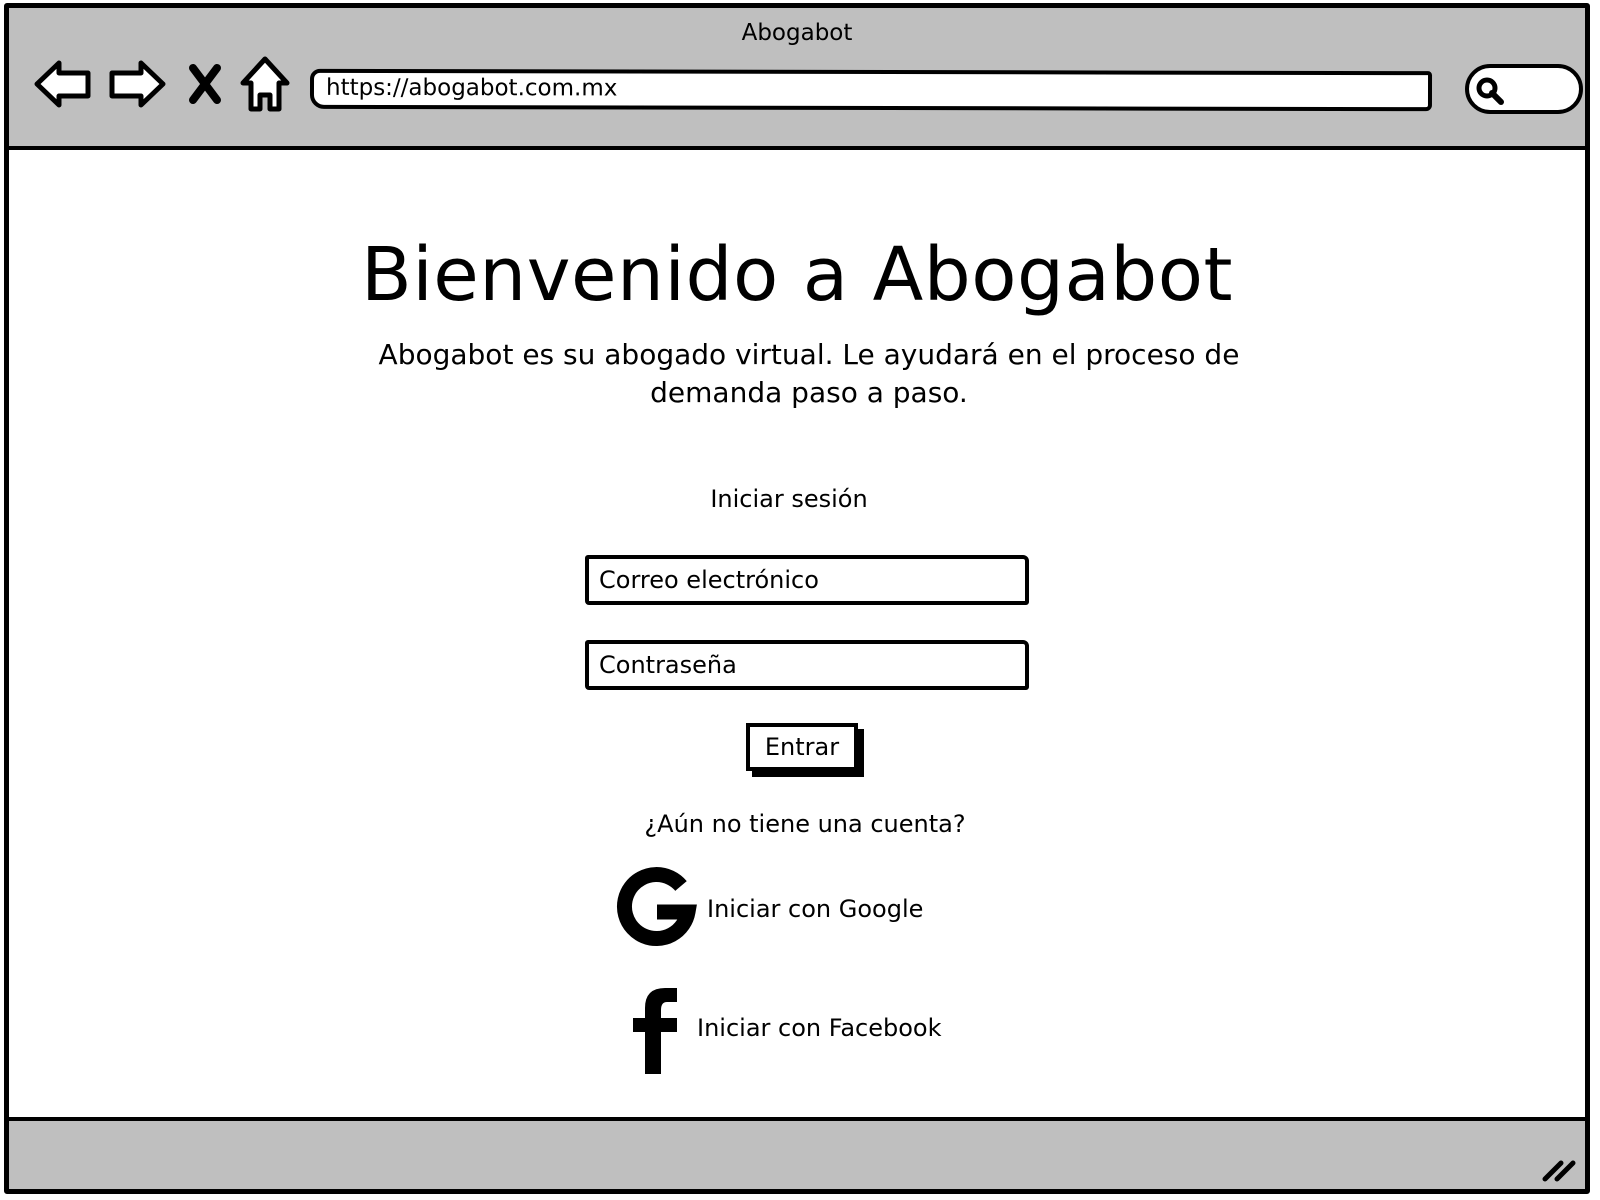 This screenshot has height=1200, width=1600. Describe the element at coordinates (807, 665) in the screenshot. I see `password-field` at that location.